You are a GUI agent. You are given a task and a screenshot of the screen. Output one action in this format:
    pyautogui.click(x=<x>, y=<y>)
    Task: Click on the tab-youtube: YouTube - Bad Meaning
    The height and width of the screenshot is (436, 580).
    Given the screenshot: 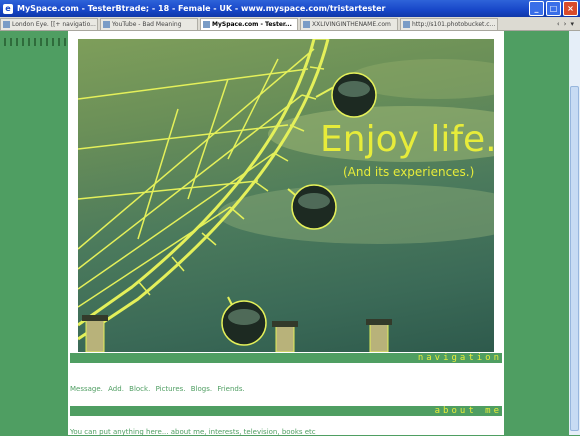 What is the action you would take?
    pyautogui.click(x=149, y=24)
    